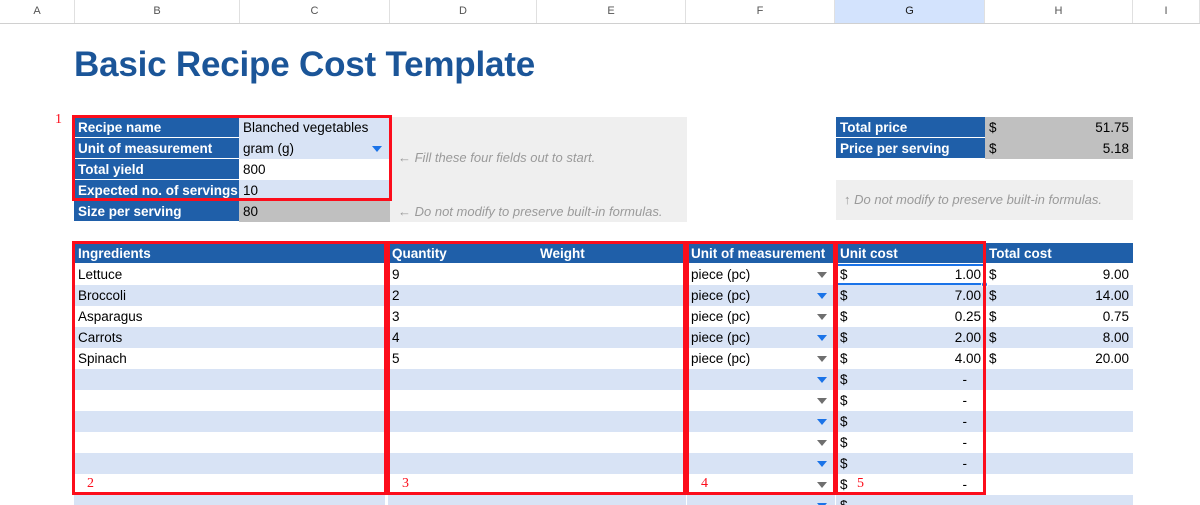 Image resolution: width=1200 pixels, height=505 pixels. I want to click on column-header-e: E, so click(611, 11).